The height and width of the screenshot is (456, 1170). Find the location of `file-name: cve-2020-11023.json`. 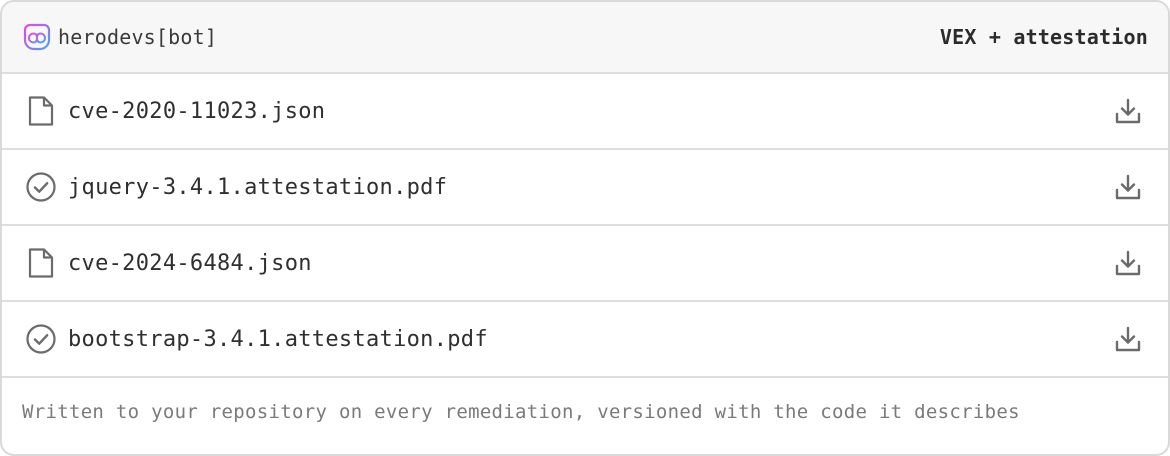

file-name: cve-2020-11023.json is located at coordinates (197, 111).